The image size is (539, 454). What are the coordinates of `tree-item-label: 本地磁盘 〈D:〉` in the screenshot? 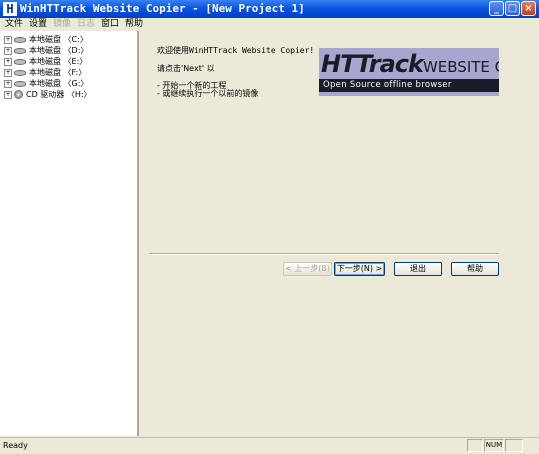 It's located at (59, 50).